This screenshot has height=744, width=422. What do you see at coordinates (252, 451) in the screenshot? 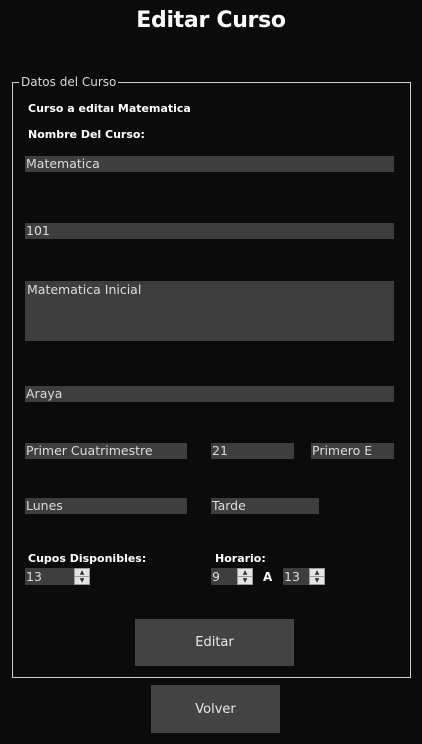
I see `classroom-input: 21` at bounding box center [252, 451].